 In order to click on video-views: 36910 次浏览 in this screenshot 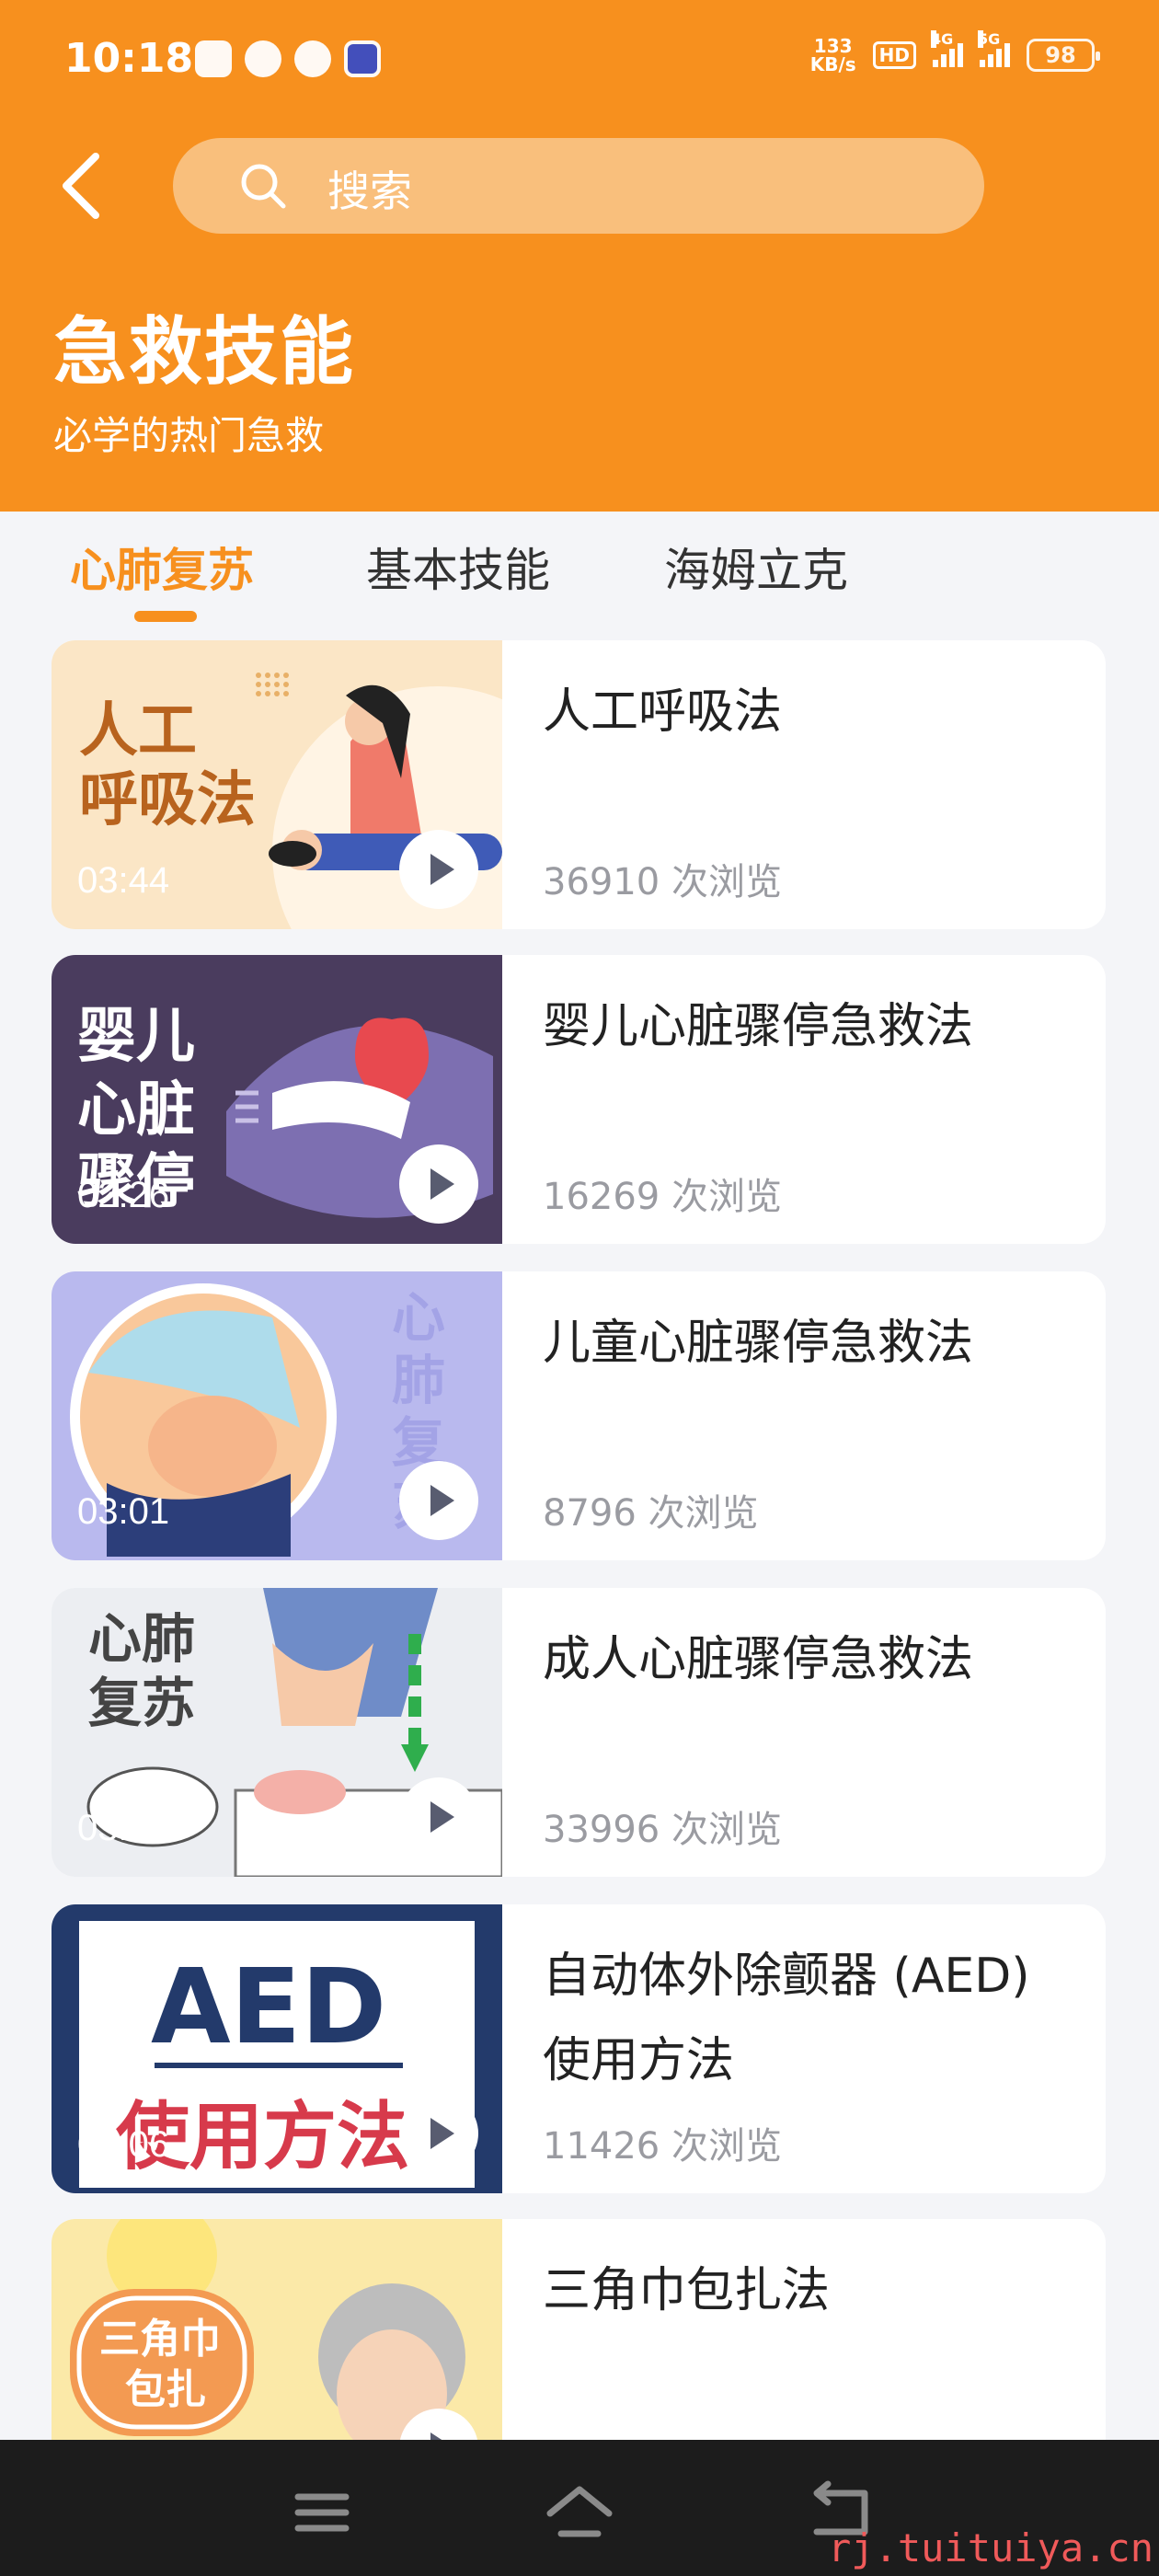, I will do `click(662, 882)`.